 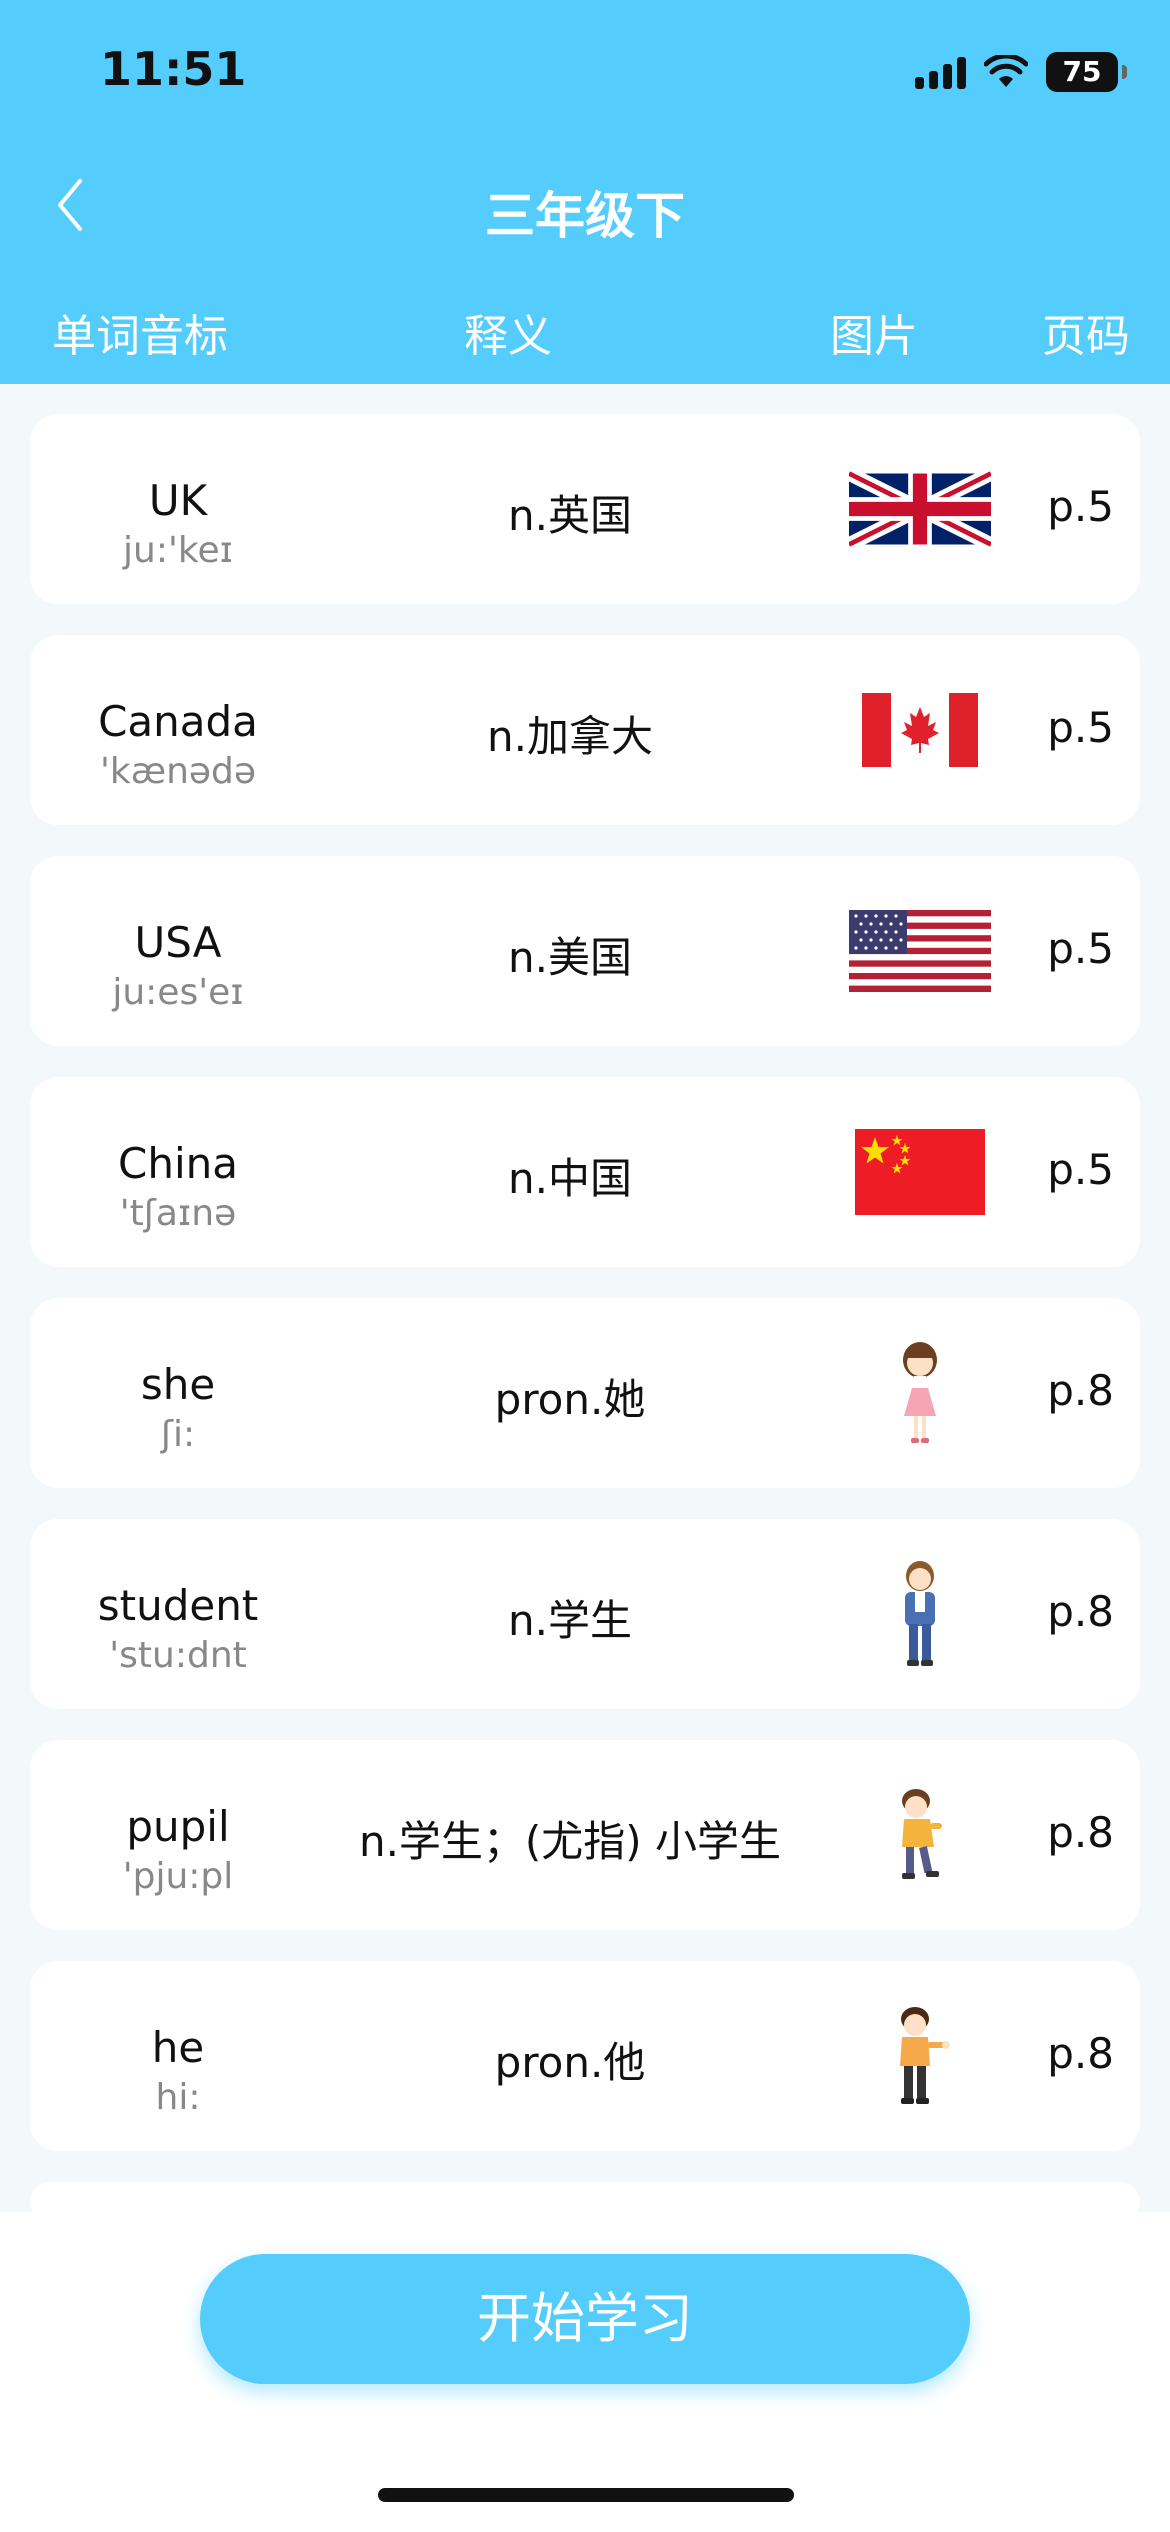 I want to click on word-card: she ʃi: pron.她 p.8, so click(x=585, y=1393).